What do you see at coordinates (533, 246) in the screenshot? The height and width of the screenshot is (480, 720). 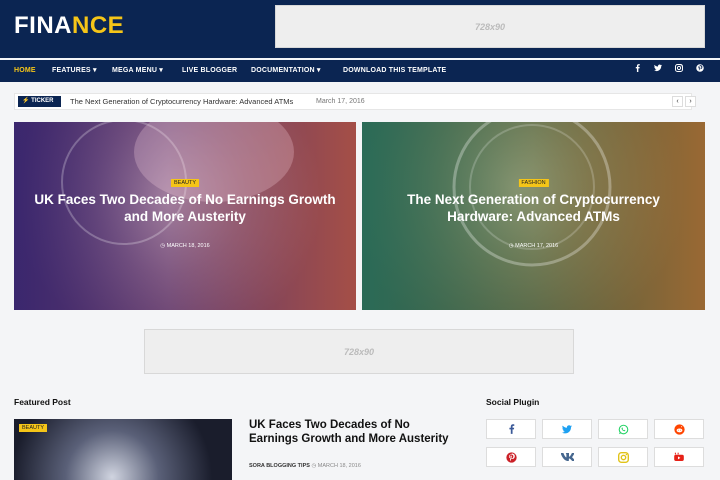 I see `hero-post-2-date: ◷ MARCH 17, 2016` at bounding box center [533, 246].